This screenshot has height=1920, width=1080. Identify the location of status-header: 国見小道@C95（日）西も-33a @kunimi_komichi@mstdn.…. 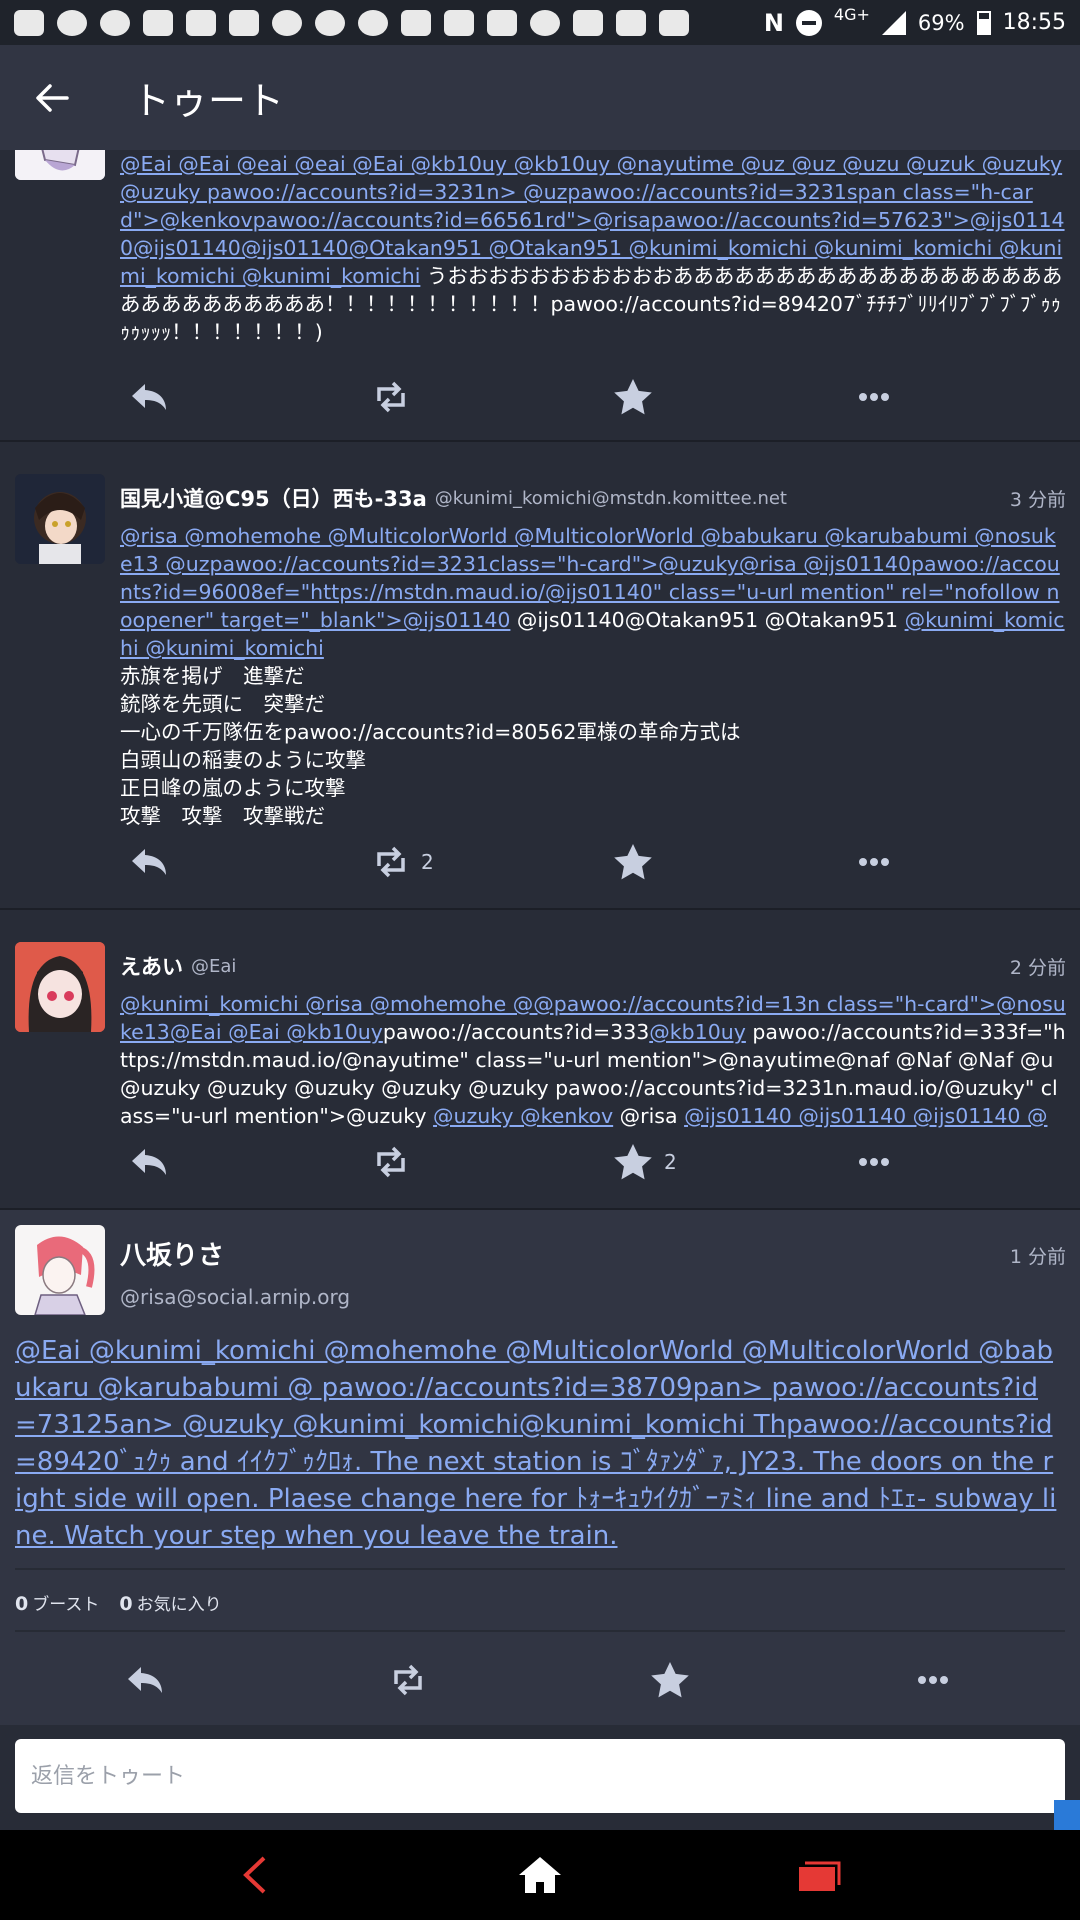
(593, 498).